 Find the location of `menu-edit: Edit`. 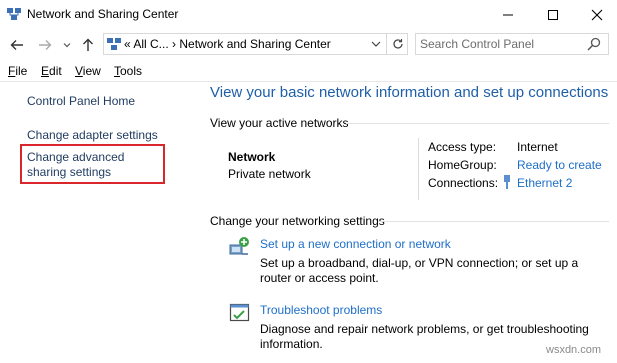

menu-edit: Edit is located at coordinates (51, 71).